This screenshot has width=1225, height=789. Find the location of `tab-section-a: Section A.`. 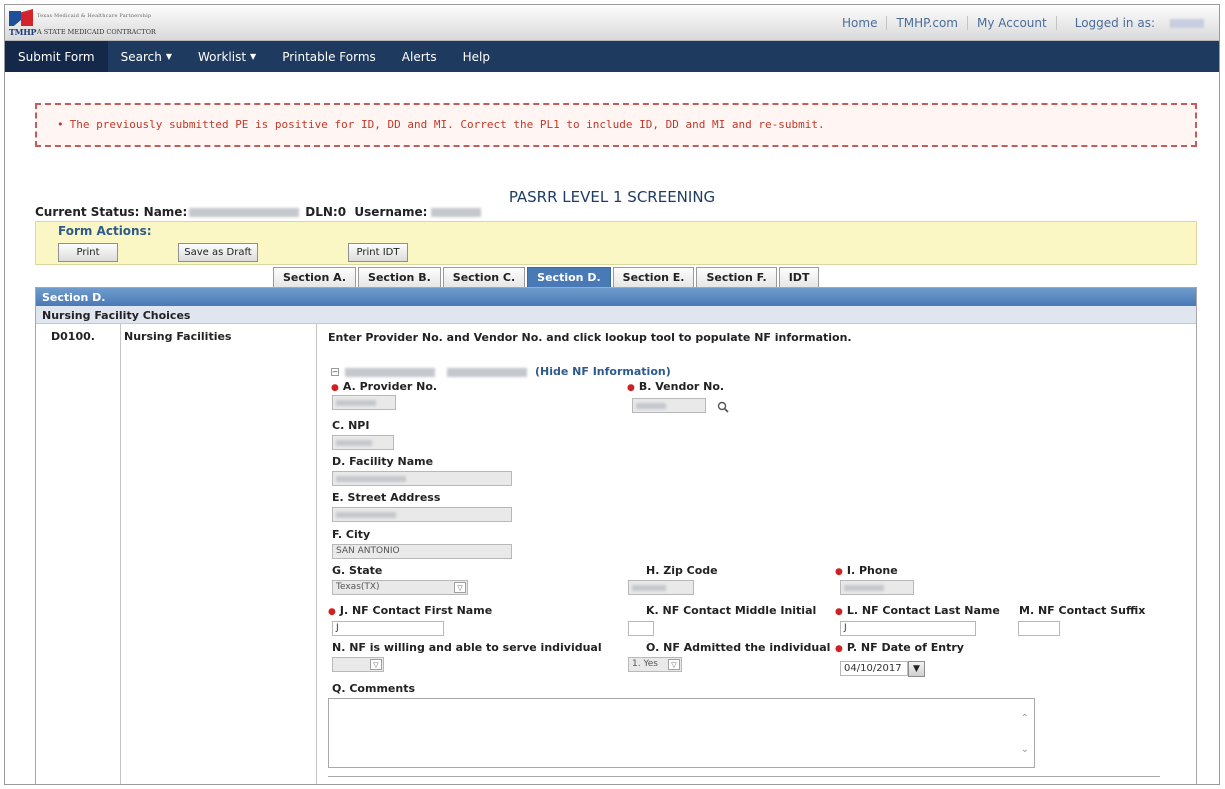

tab-section-a: Section A. is located at coordinates (315, 277).